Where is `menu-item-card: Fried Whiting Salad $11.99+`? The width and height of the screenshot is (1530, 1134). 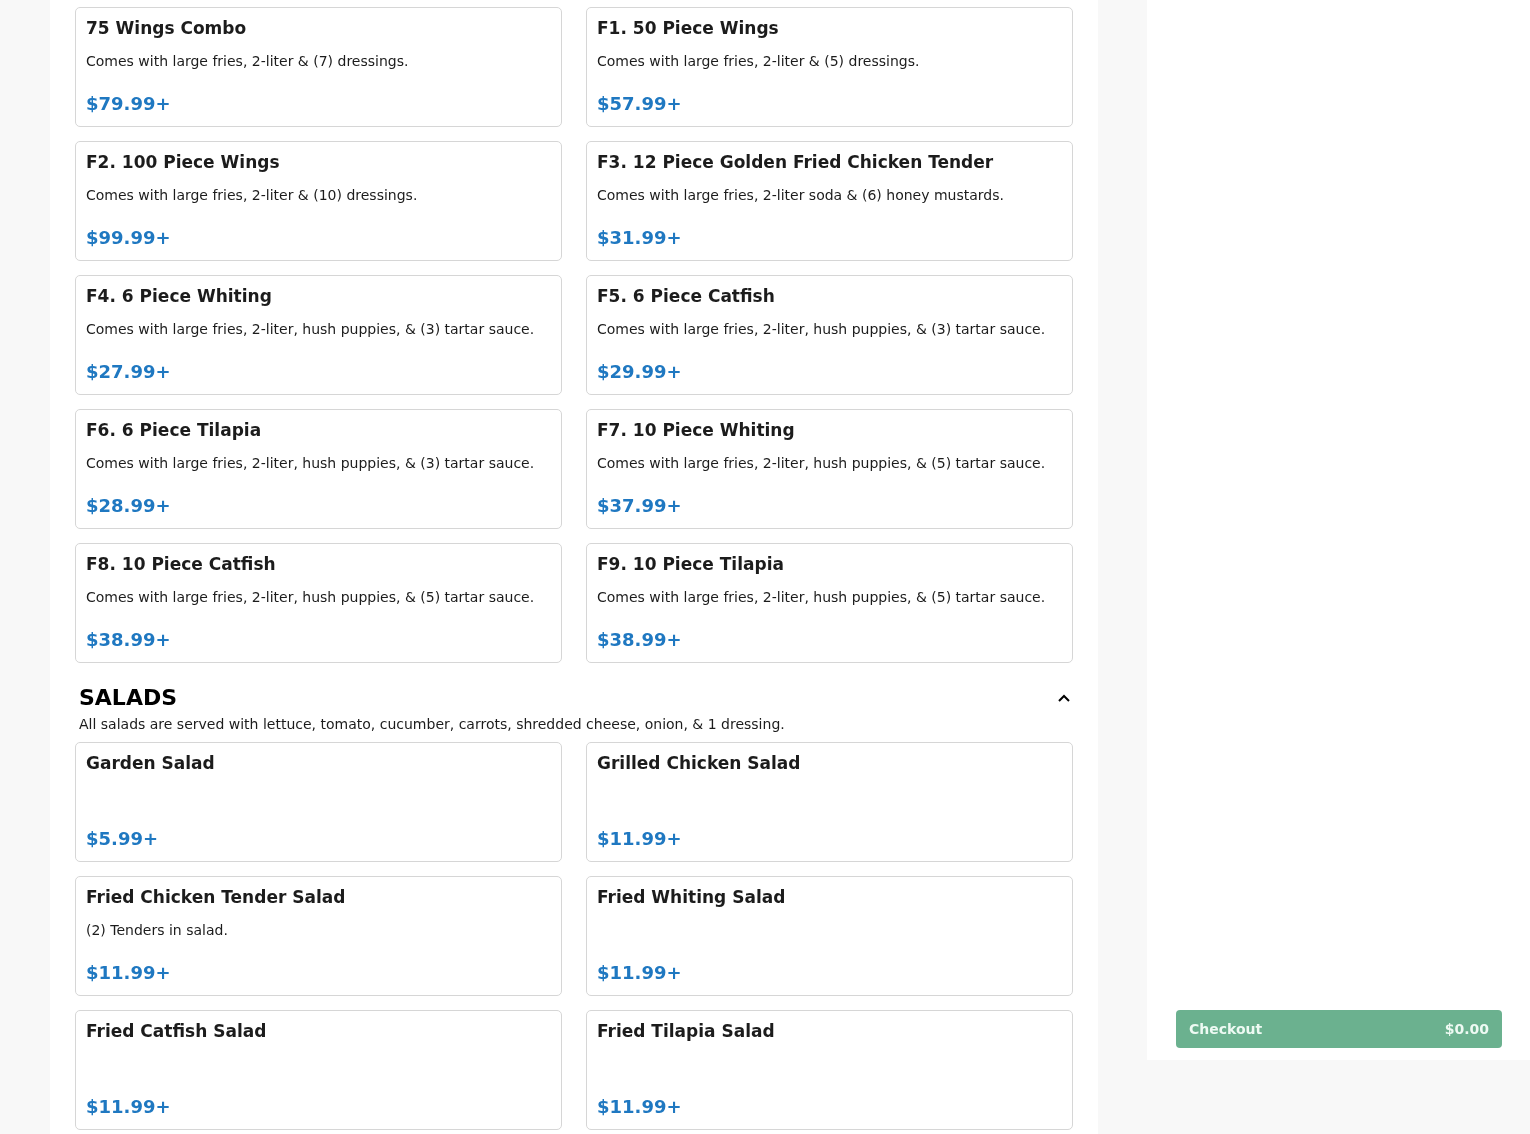 menu-item-card: Fried Whiting Salad $11.99+ is located at coordinates (829, 936).